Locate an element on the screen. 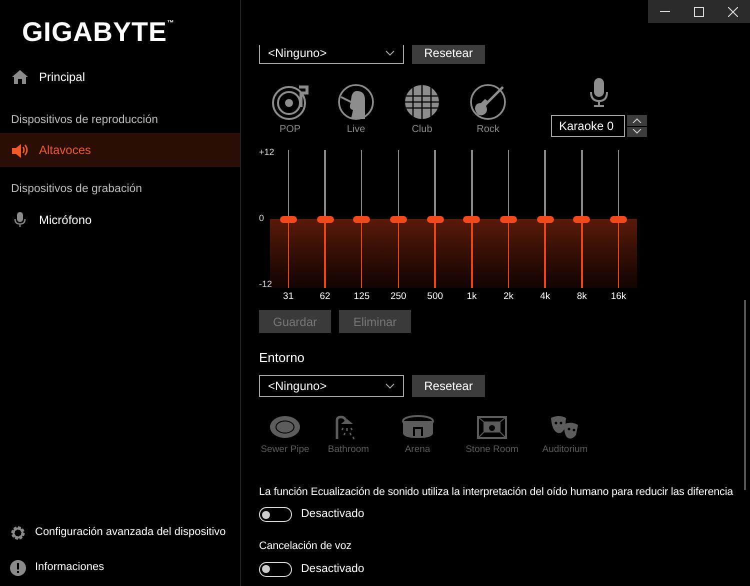 The height and width of the screenshot is (586, 750). environment-label: Arena is located at coordinates (417, 449).